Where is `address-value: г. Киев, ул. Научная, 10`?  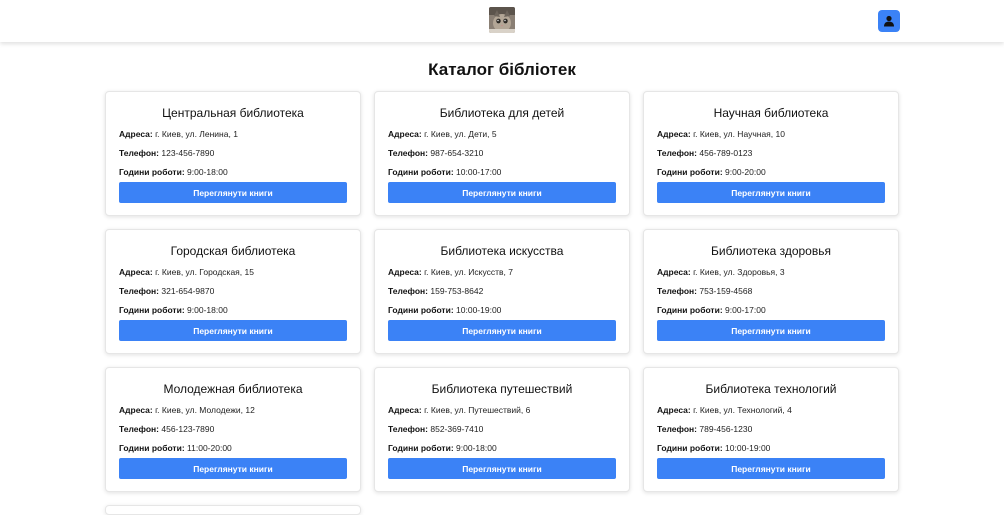 address-value: г. Киев, ул. Научная, 10 is located at coordinates (739, 134).